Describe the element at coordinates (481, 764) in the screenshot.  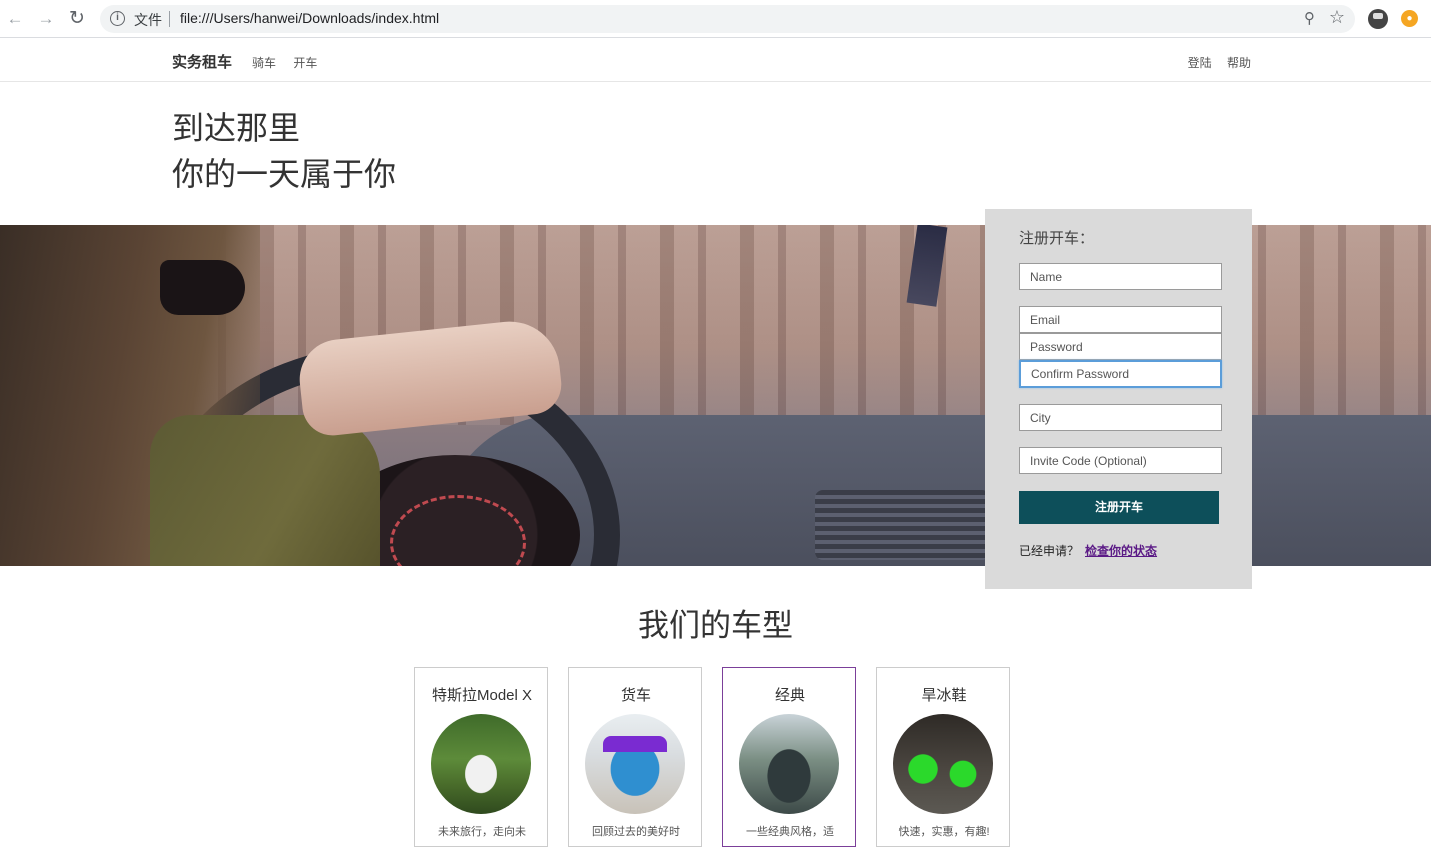
I see `model-photo-tesla` at that location.